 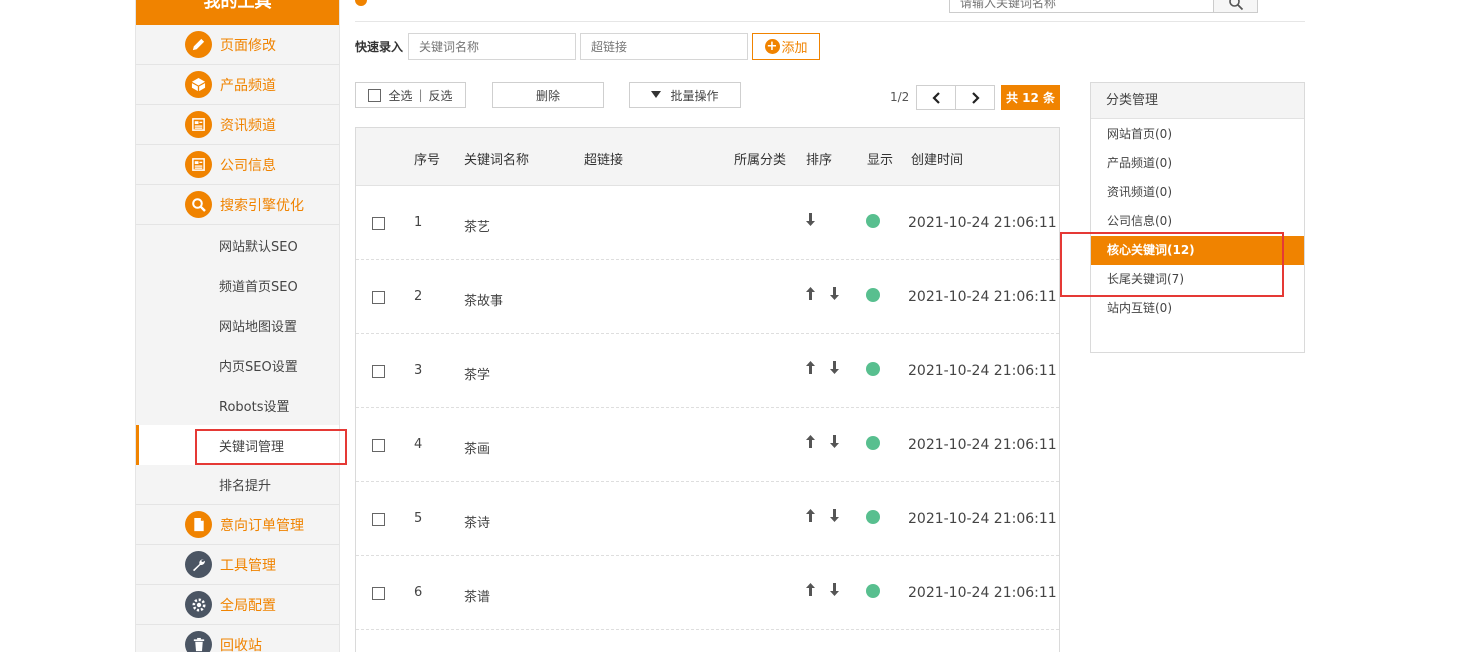 I want to click on delete-button-label: 删除, so click(x=547, y=95).